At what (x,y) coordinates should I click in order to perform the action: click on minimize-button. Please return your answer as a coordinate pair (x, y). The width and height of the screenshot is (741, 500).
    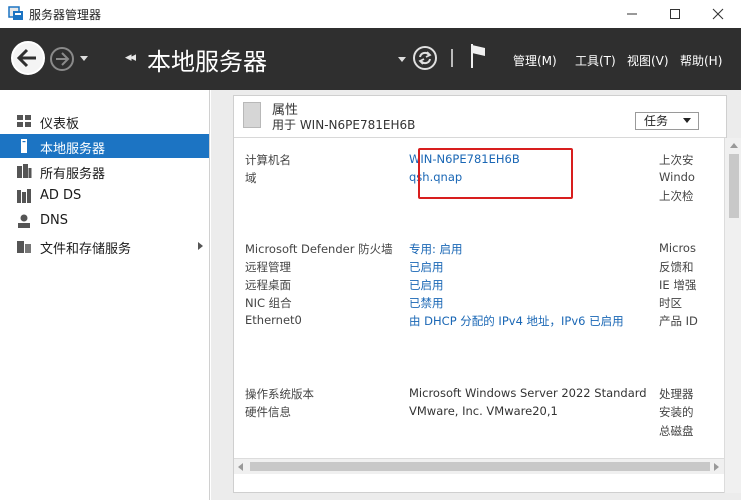
    Looking at the image, I should click on (632, 14).